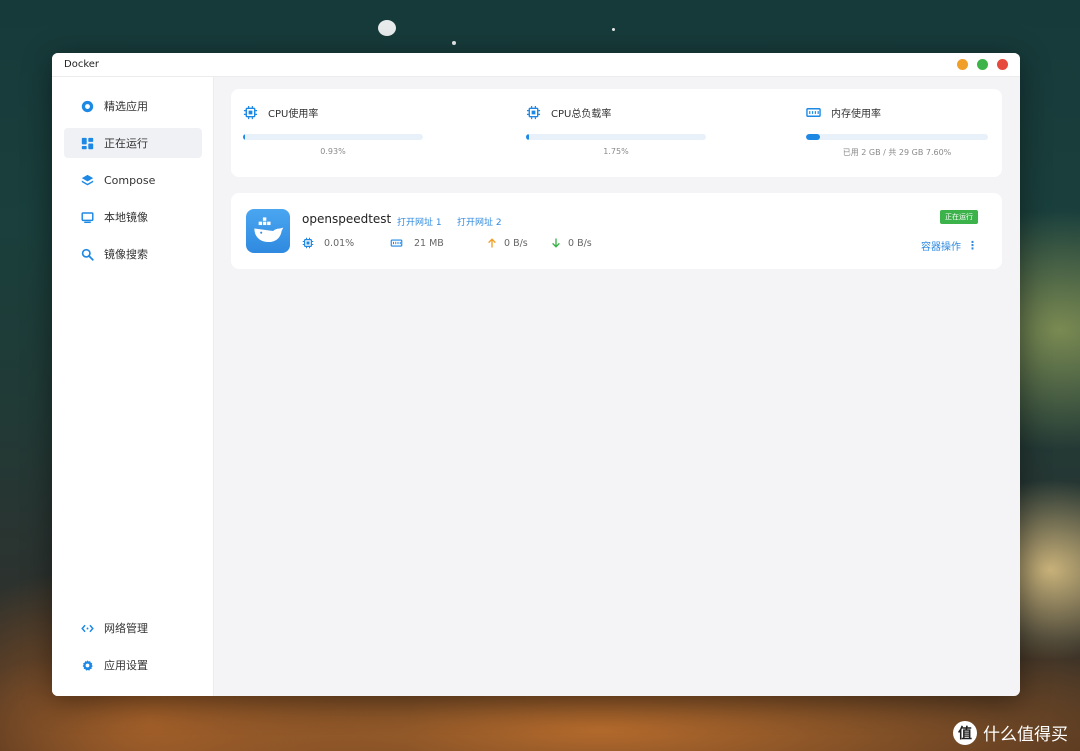  I want to click on memory-label: 内存使用率, so click(856, 114).